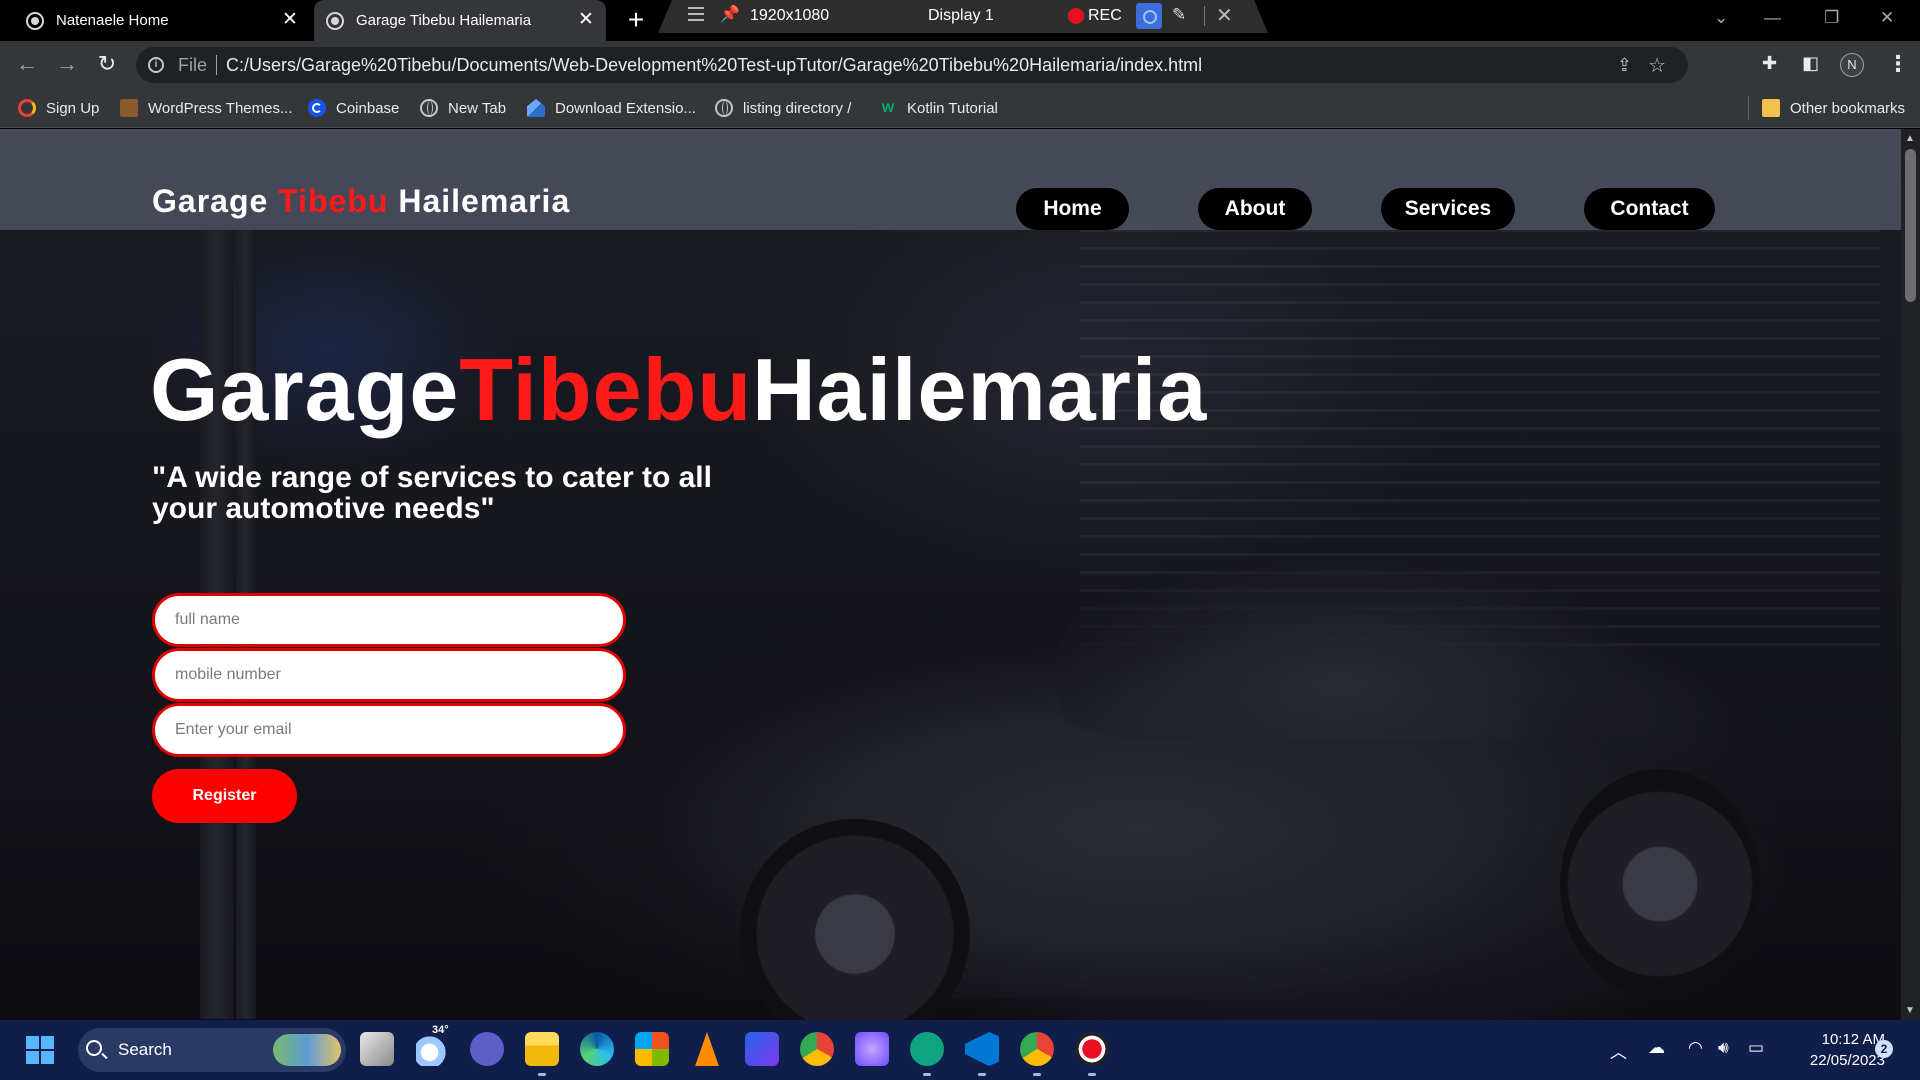  Describe the element at coordinates (67, 64) in the screenshot. I see `forward-icon: →` at that location.